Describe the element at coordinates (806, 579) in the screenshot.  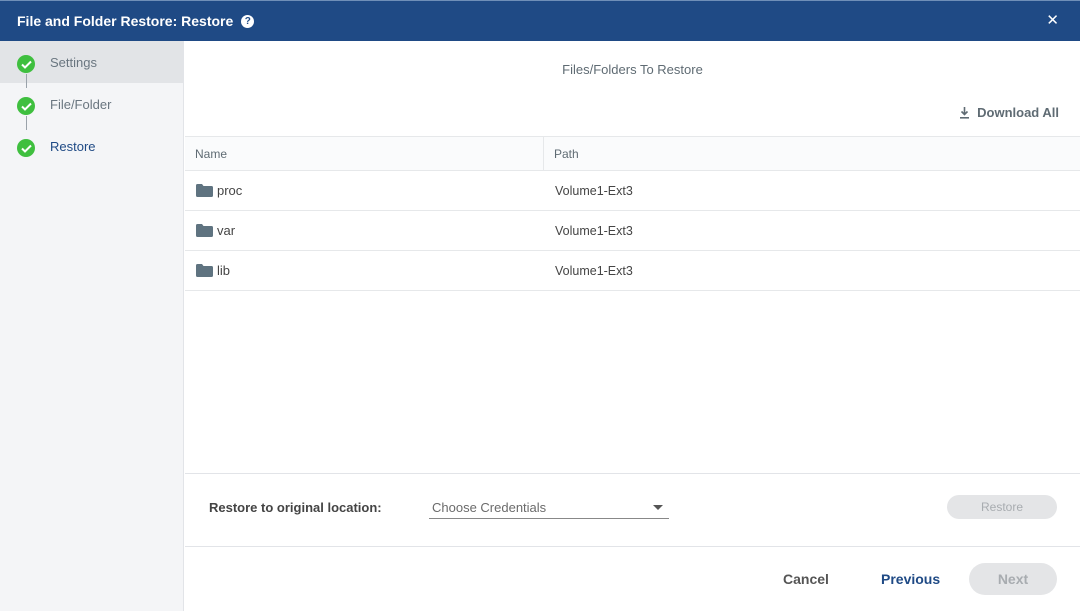
I see `cancel-button: Cancel` at that location.